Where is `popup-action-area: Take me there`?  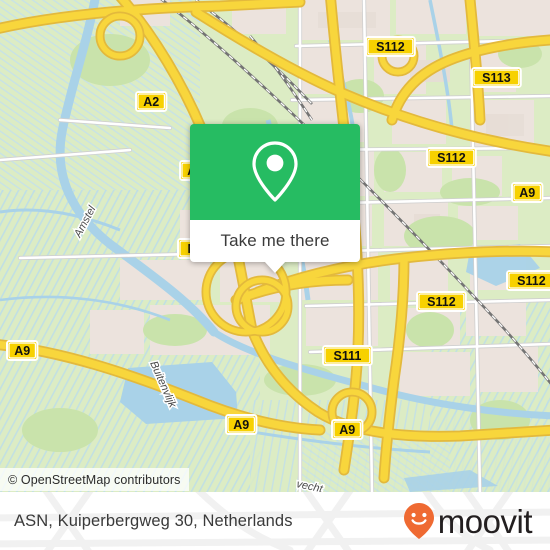 popup-action-area: Take me there is located at coordinates (275, 246).